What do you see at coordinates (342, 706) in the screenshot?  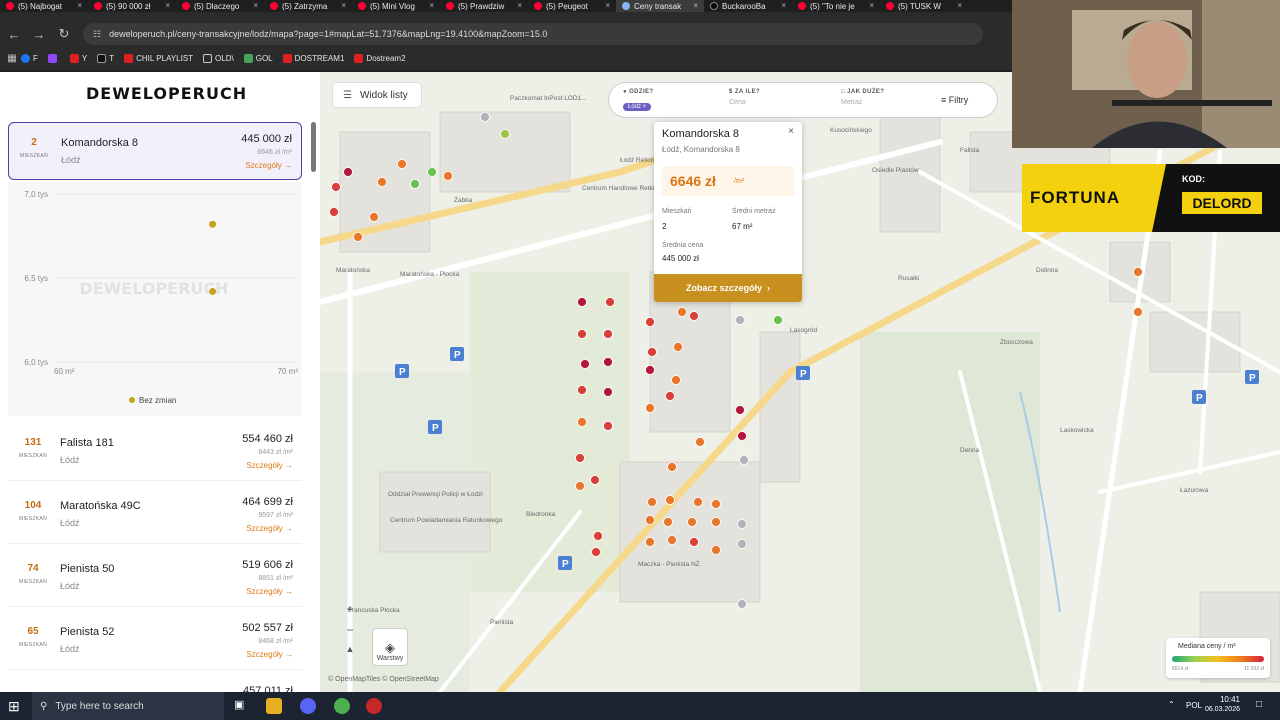 I see `chrome-icon` at bounding box center [342, 706].